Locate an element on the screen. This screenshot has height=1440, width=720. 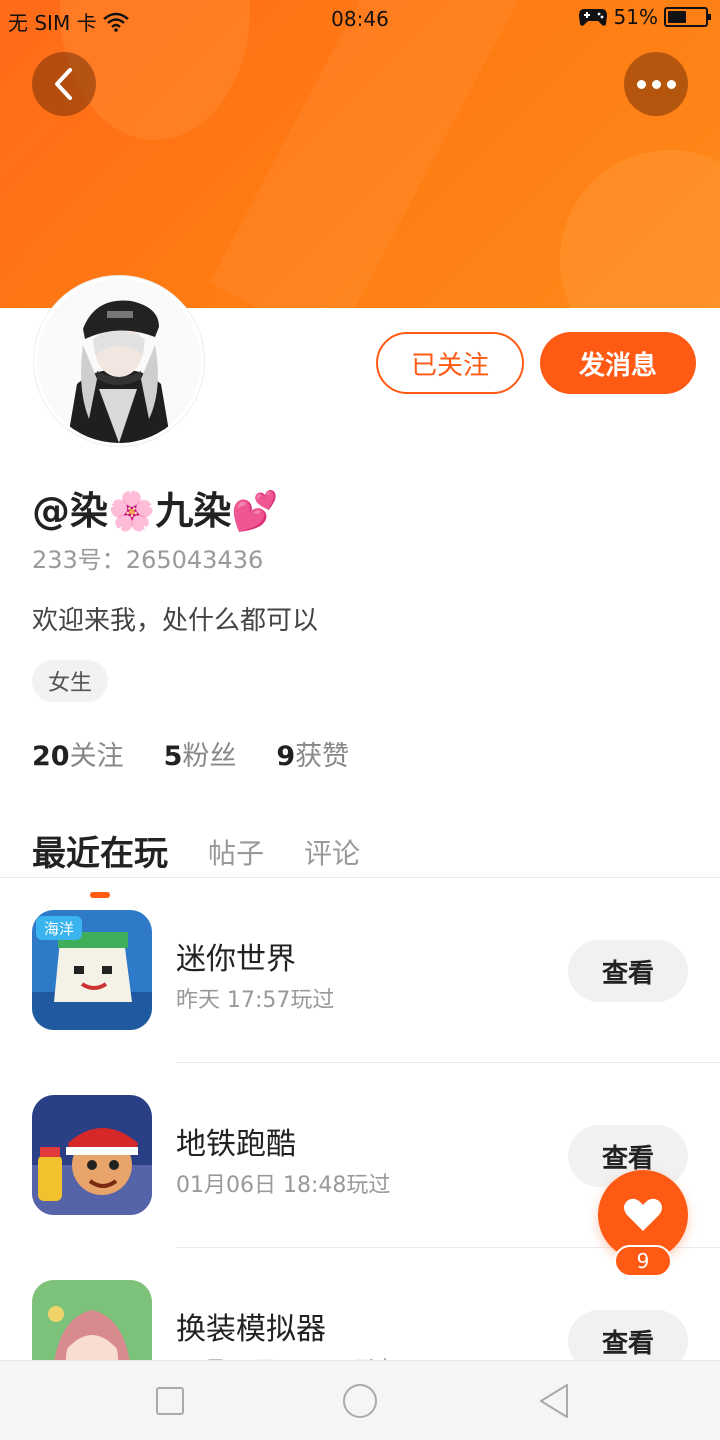
triangle-back-icon is located at coordinates (554, 1401).